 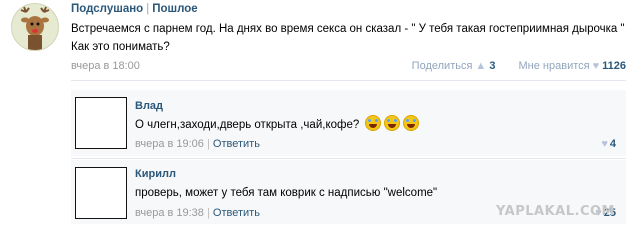 I want to click on comment-date: вчера в 19:06, so click(x=169, y=144).